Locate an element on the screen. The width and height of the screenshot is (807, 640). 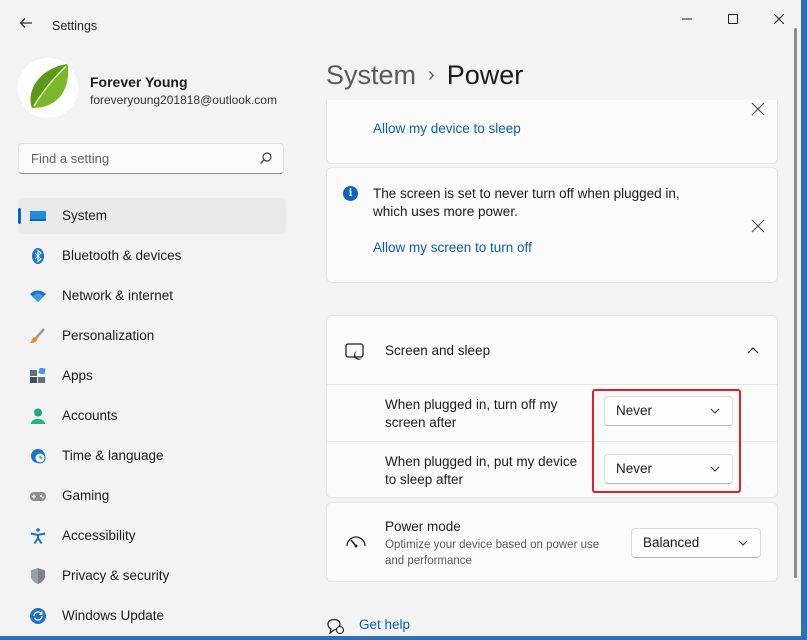
back-button is located at coordinates (26, 26).